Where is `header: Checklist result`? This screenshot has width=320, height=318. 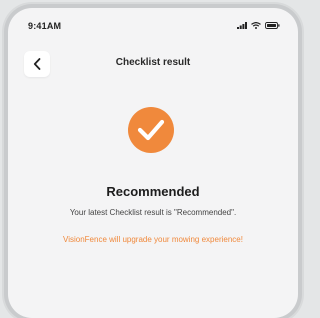 header: Checklist result is located at coordinates (153, 64).